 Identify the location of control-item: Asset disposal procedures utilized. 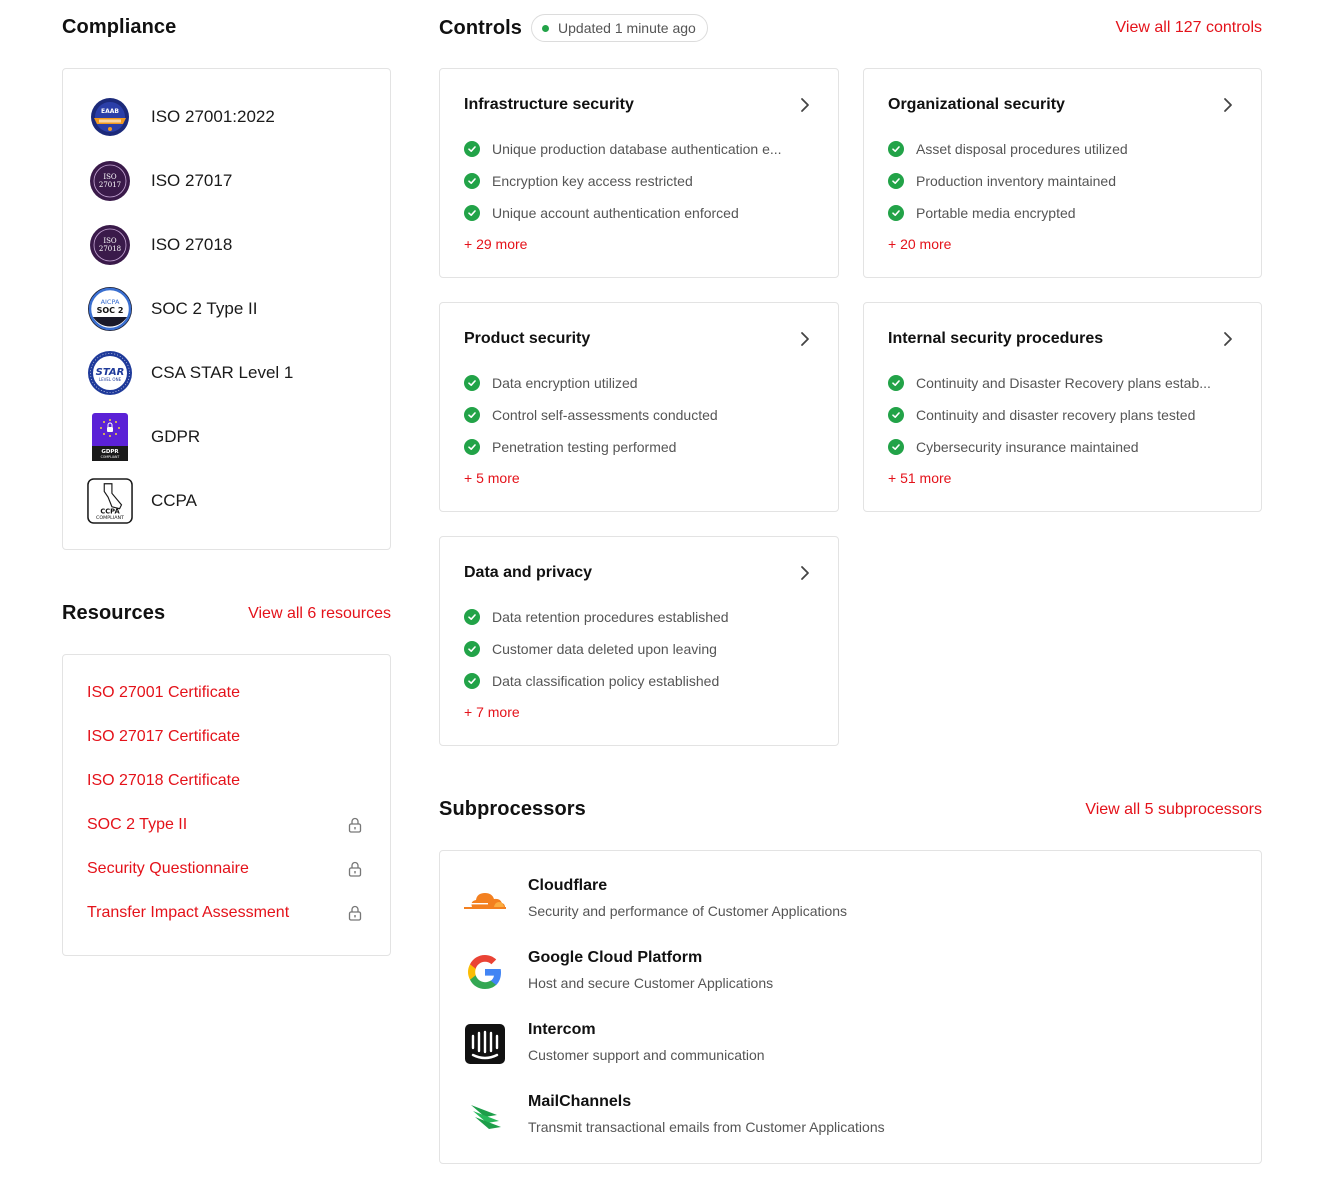
(1008, 149).